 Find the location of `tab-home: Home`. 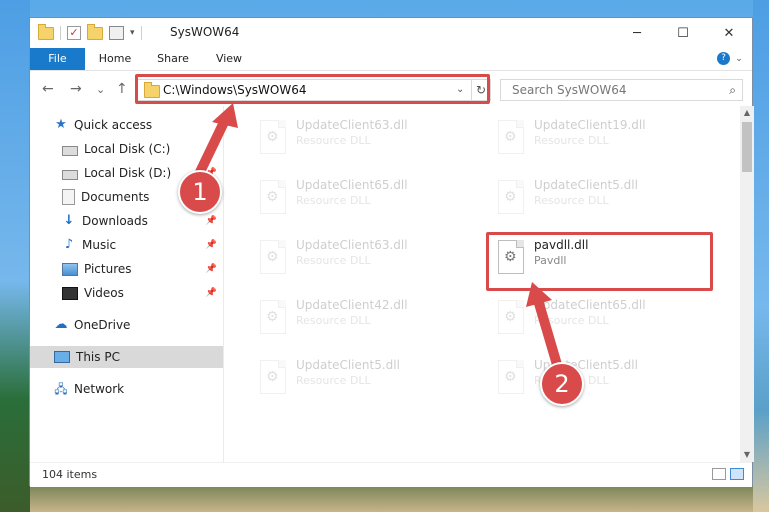

tab-home: Home is located at coordinates (115, 59).